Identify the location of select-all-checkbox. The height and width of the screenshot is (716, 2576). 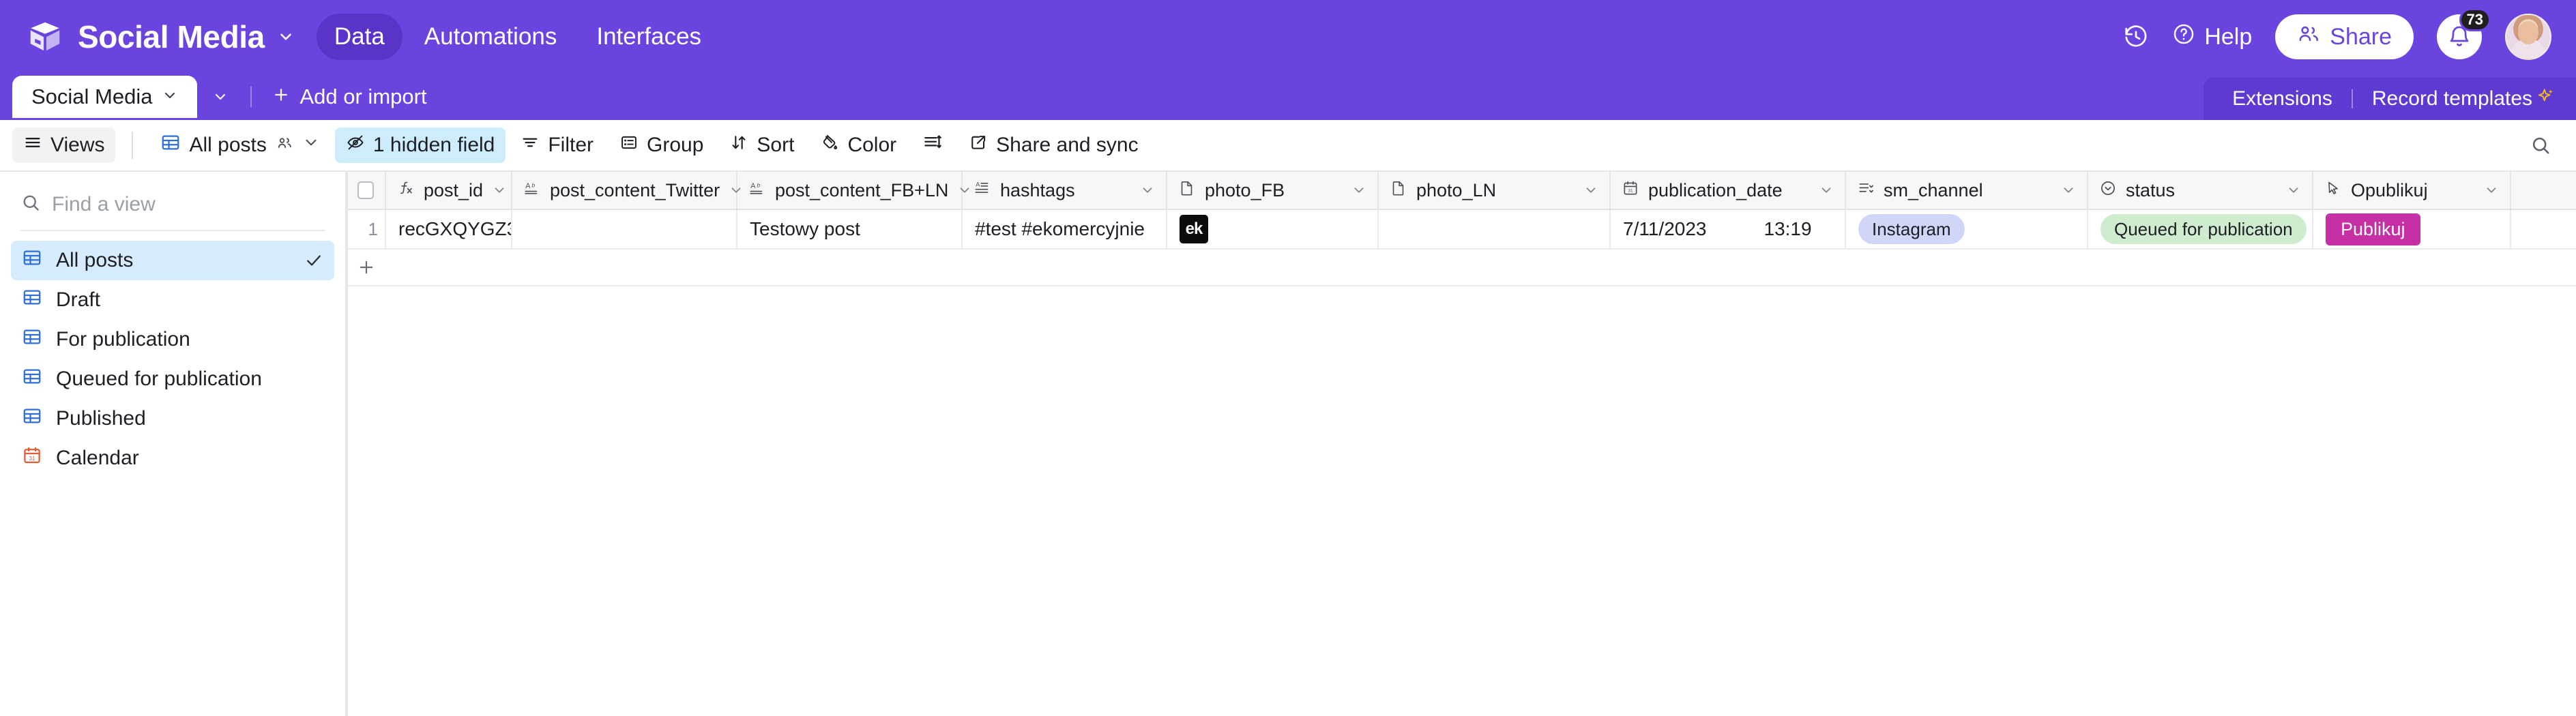
(367, 190).